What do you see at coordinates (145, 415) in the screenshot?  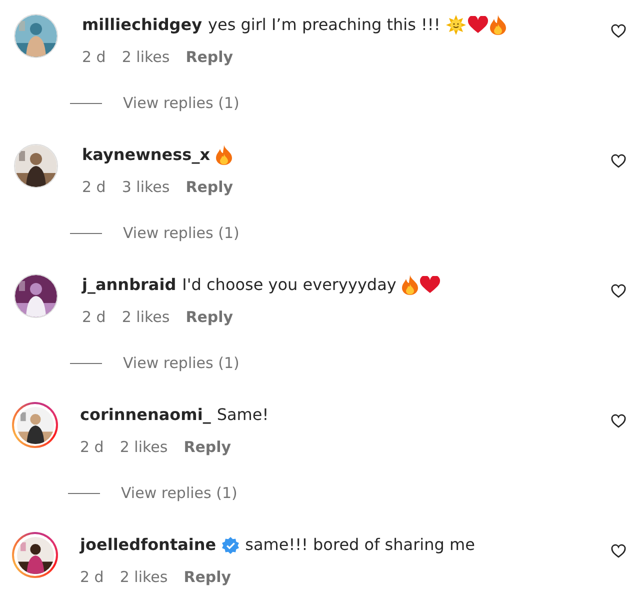 I see `username: corinnenaomi_` at bounding box center [145, 415].